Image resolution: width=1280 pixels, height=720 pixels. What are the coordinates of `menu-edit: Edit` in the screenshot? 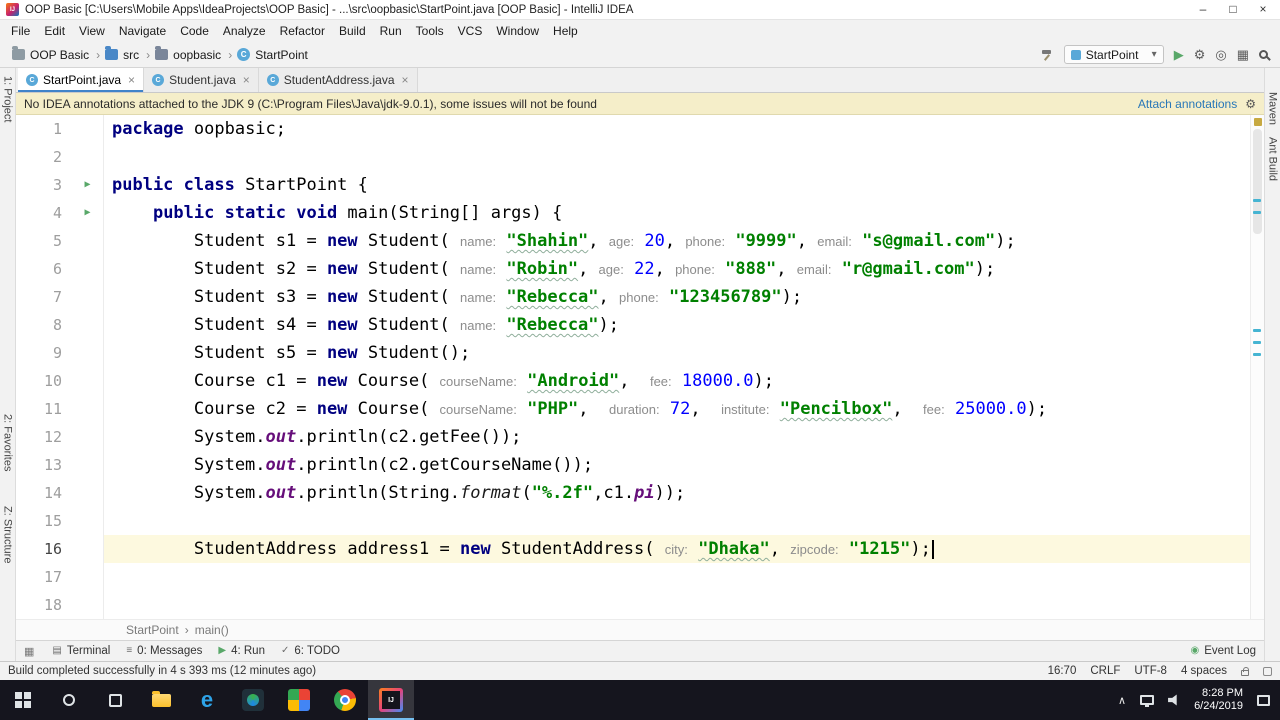 It's located at (54, 31).